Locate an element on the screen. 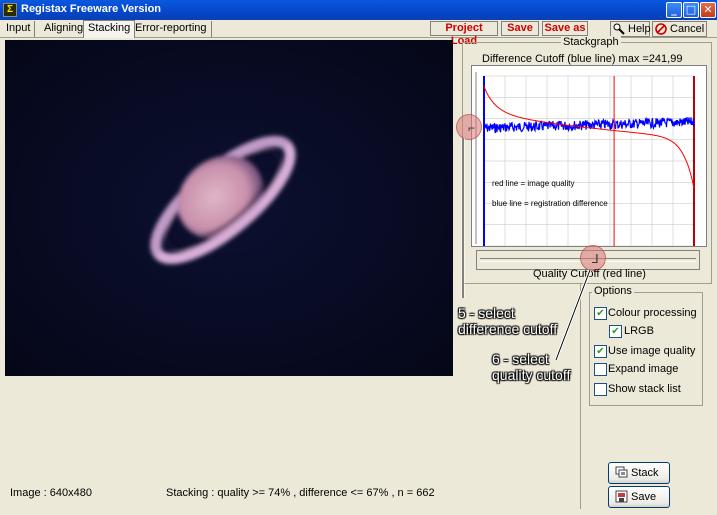 The width and height of the screenshot is (717, 515). annotation-arrows is located at coordinates (526, 249).